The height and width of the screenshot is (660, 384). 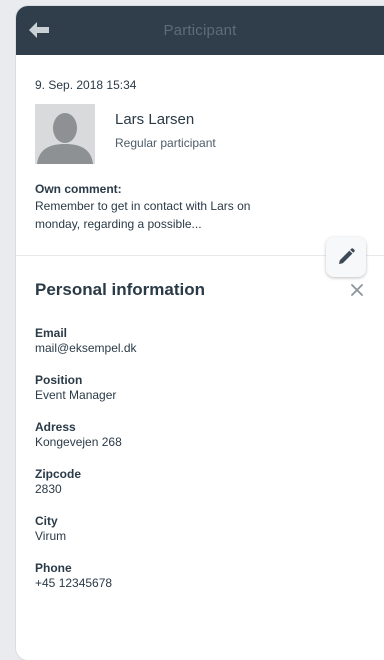 I want to click on field-value: Virum, so click(x=51, y=536).